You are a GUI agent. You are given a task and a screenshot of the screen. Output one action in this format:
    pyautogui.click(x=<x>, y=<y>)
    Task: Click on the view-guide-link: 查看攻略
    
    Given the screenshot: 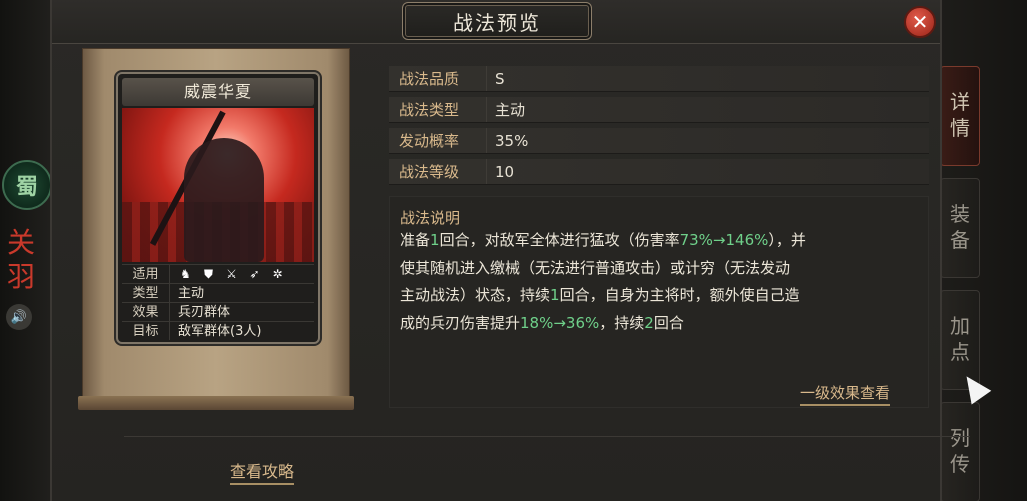 What is the action you would take?
    pyautogui.click(x=262, y=471)
    